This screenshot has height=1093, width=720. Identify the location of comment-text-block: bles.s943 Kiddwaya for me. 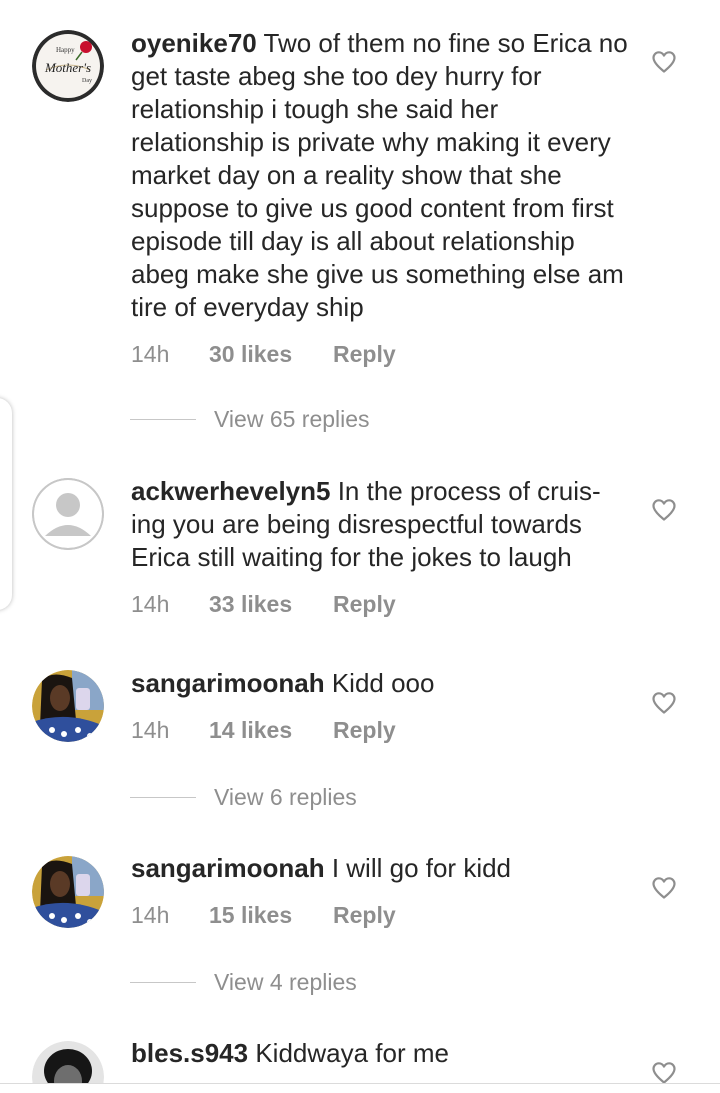
(381, 1053).